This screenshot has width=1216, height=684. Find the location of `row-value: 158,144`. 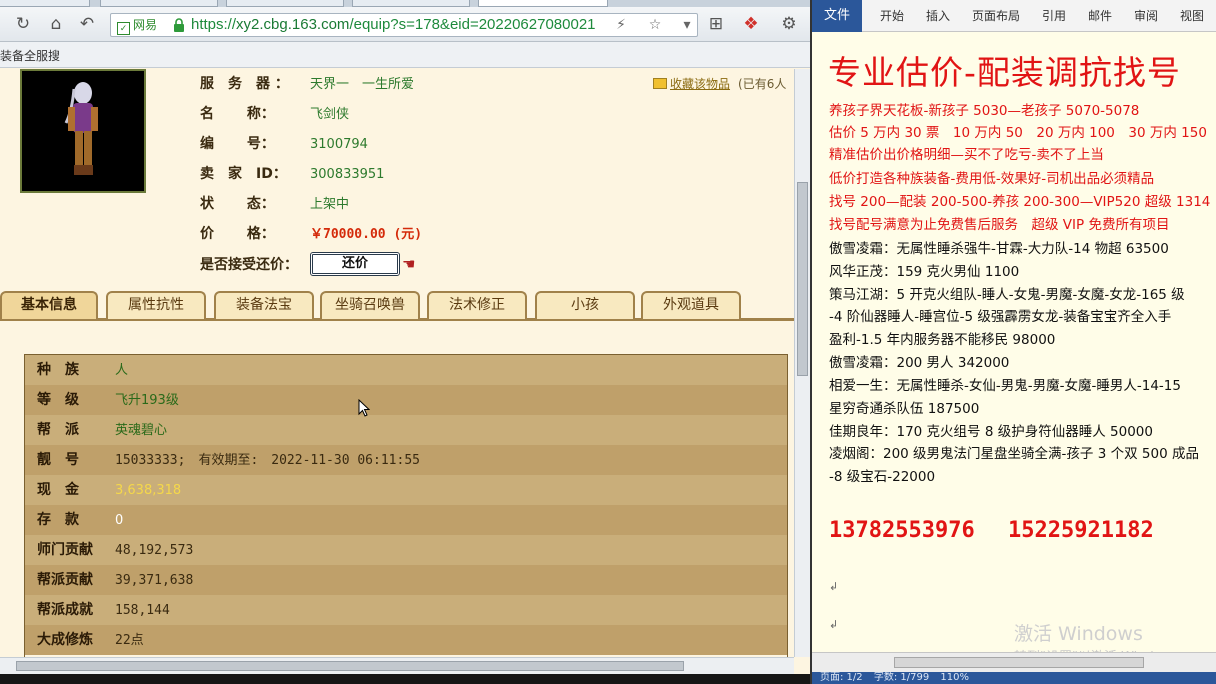

row-value: 158,144 is located at coordinates (142, 610).